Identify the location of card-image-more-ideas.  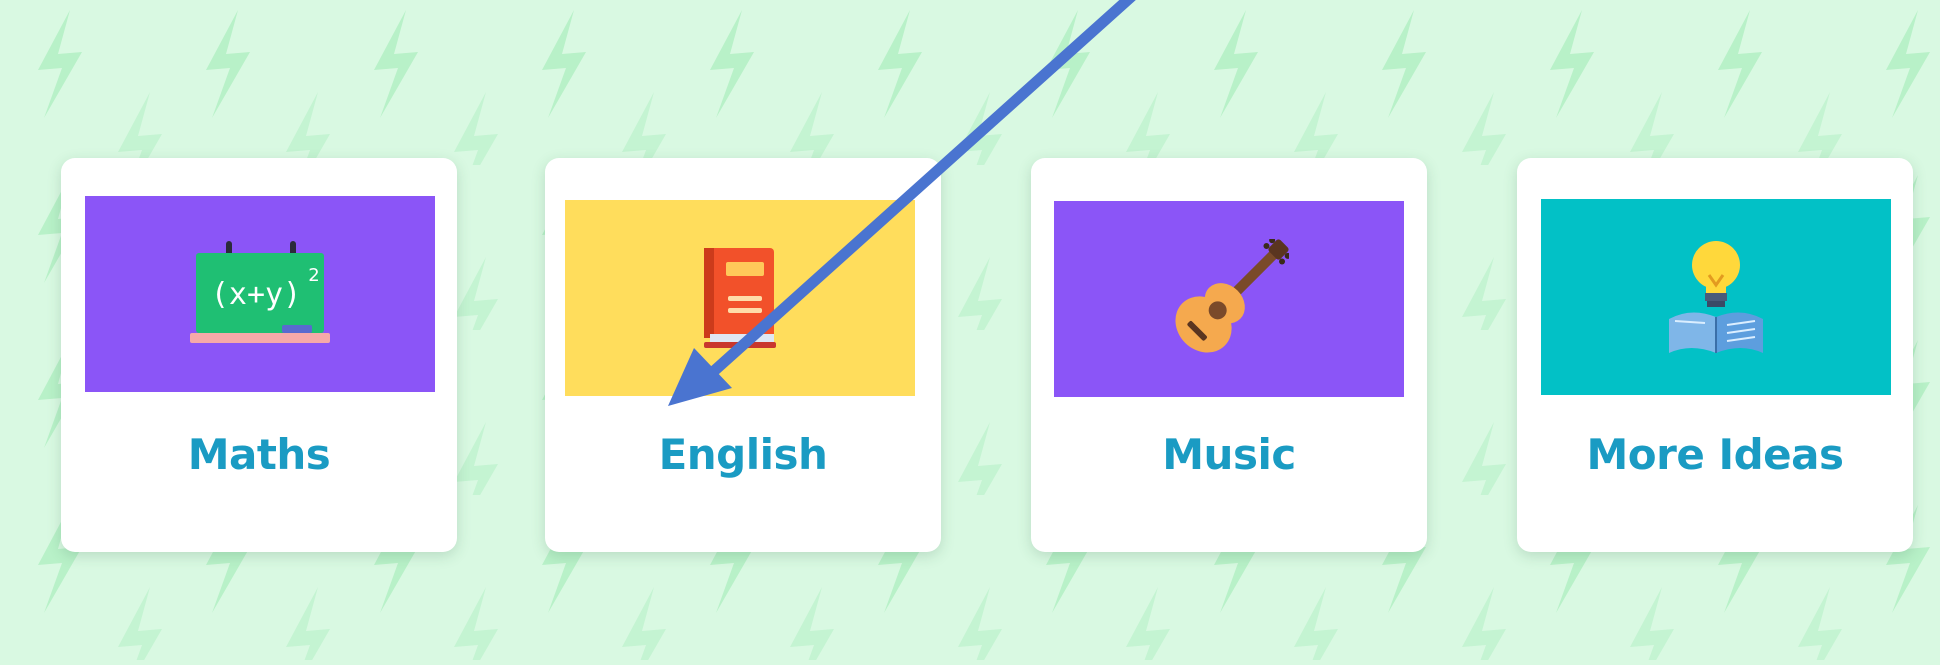
(1716, 297).